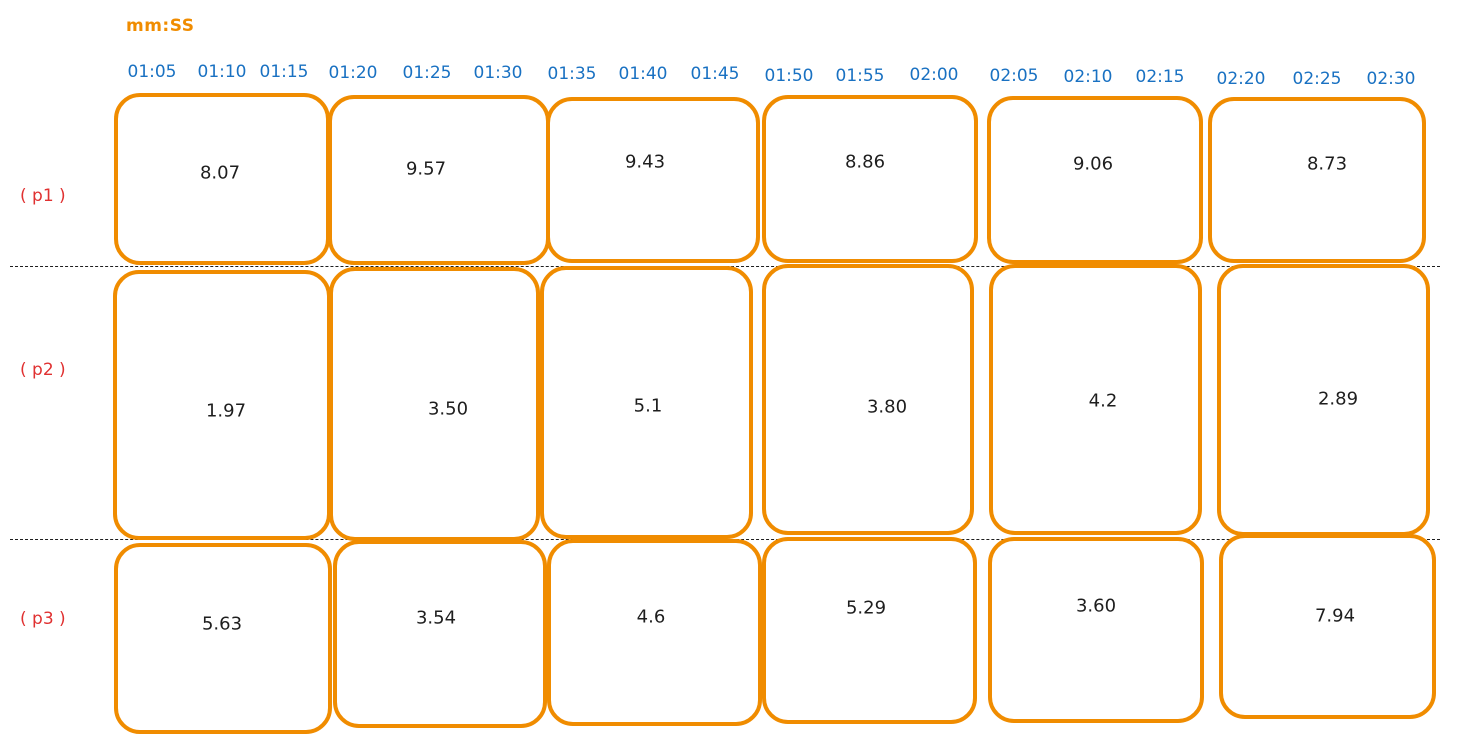  I want to click on cell-value: 2.89, so click(1338, 399).